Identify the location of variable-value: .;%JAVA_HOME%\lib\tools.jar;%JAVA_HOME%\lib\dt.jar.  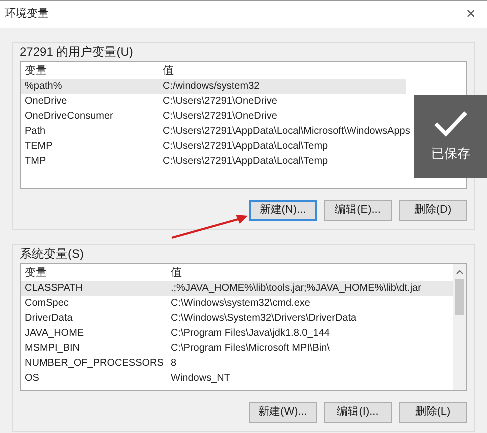
(296, 289).